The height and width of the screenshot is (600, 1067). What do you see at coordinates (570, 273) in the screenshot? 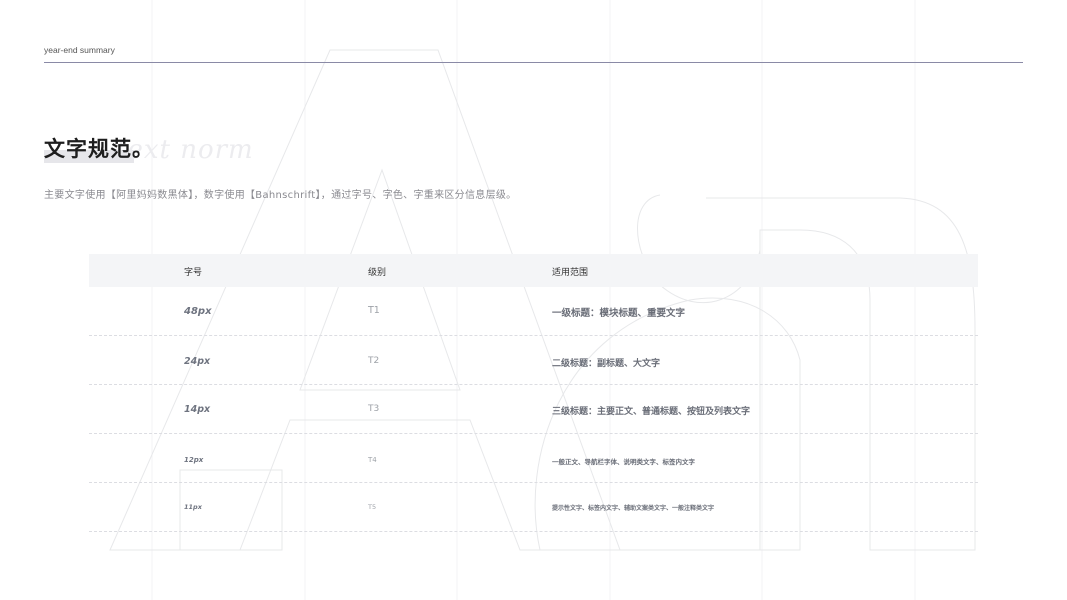
I see `column-header-usage: 适用范围` at bounding box center [570, 273].